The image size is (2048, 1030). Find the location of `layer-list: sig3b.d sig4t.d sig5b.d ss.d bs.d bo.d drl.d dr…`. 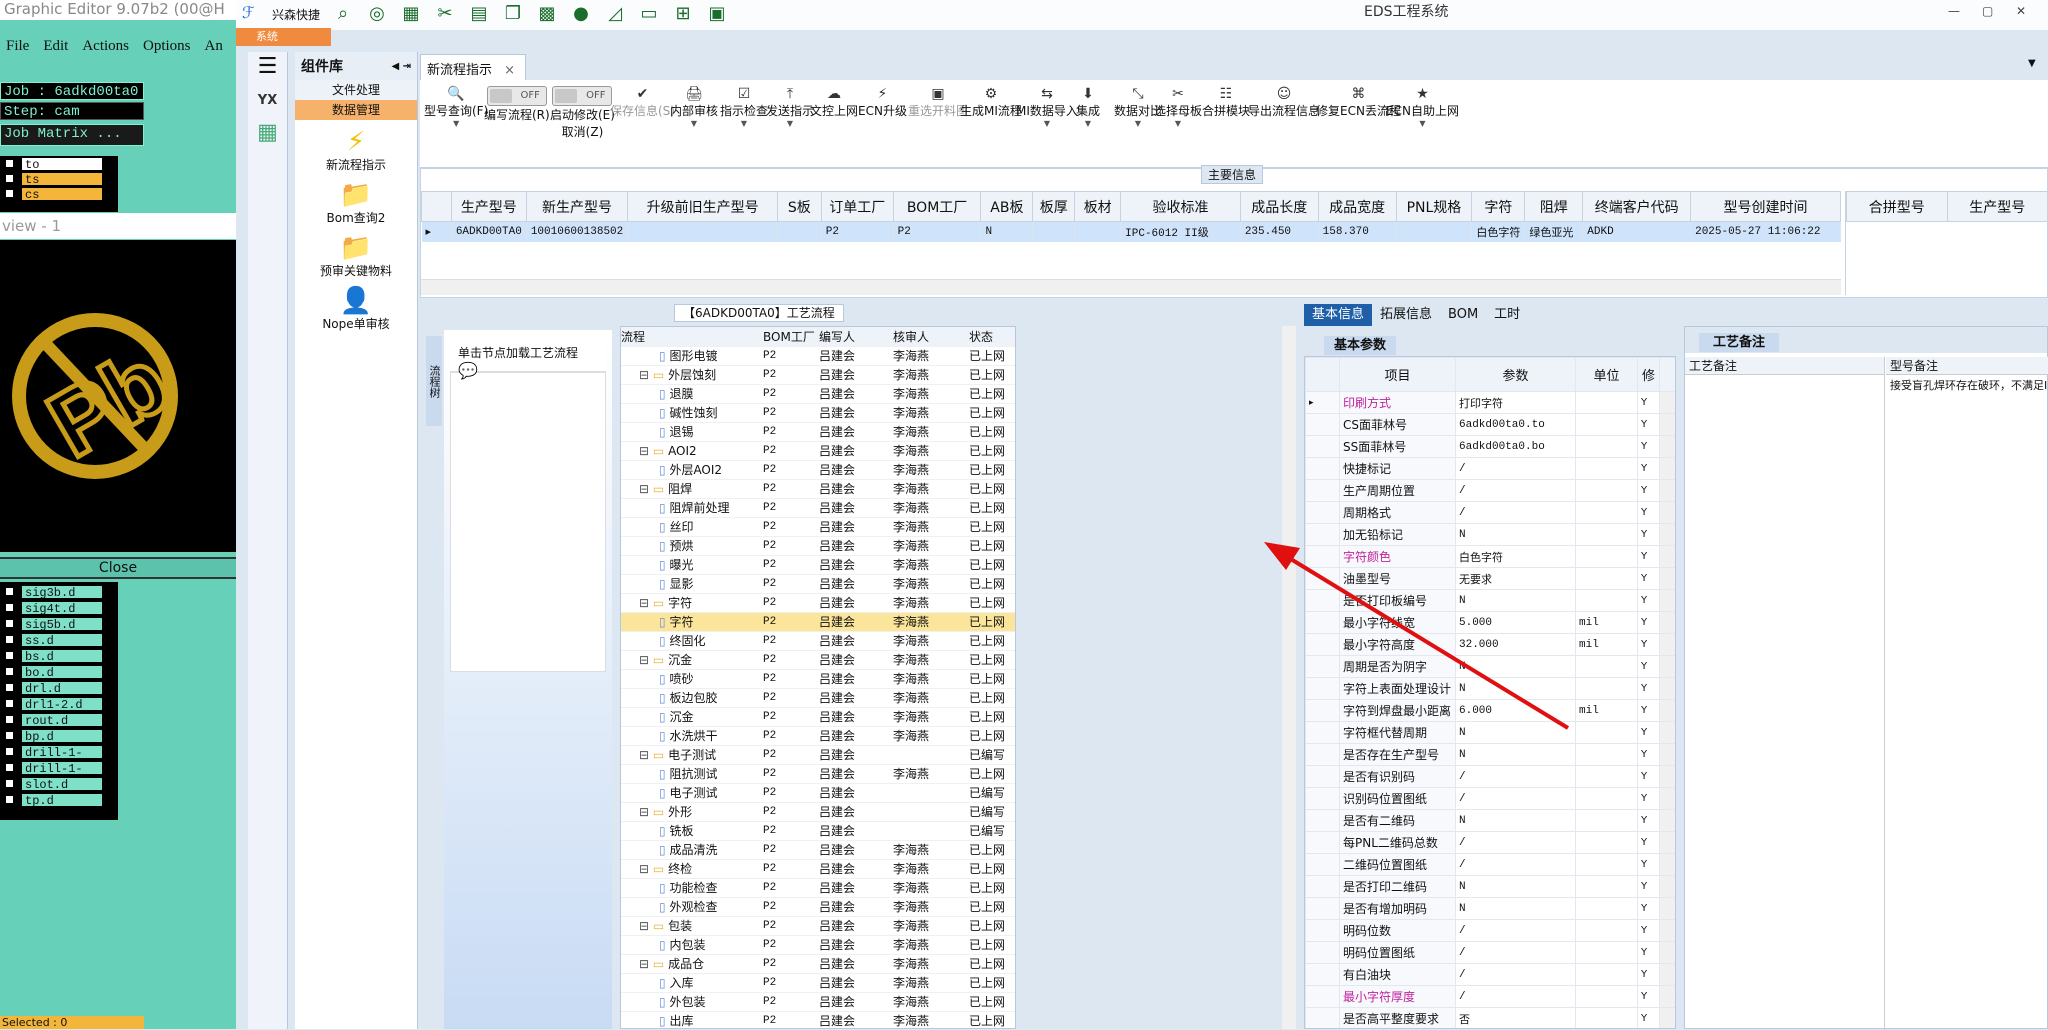

layer-list: sig3b.d sig4t.d sig5b.d ss.d bs.d bo.d drl.d dr… is located at coordinates (59, 701).